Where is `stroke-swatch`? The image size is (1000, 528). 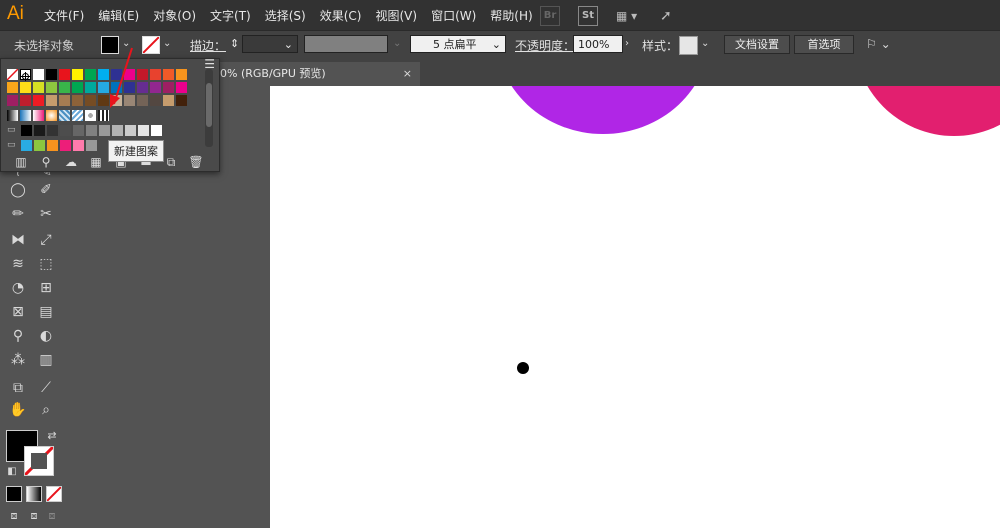 stroke-swatch is located at coordinates (151, 45).